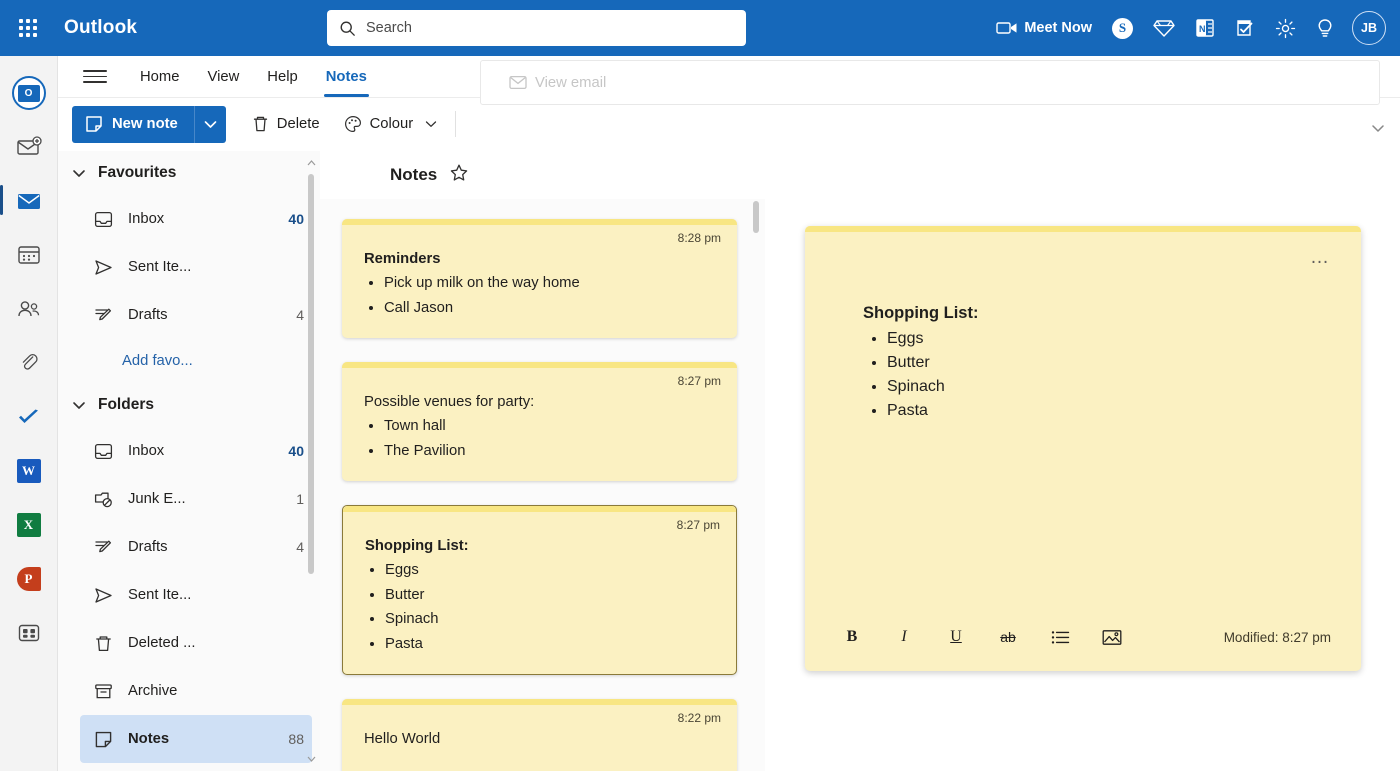  Describe the element at coordinates (431, 124) in the screenshot. I see `chevron-down-icon` at that location.